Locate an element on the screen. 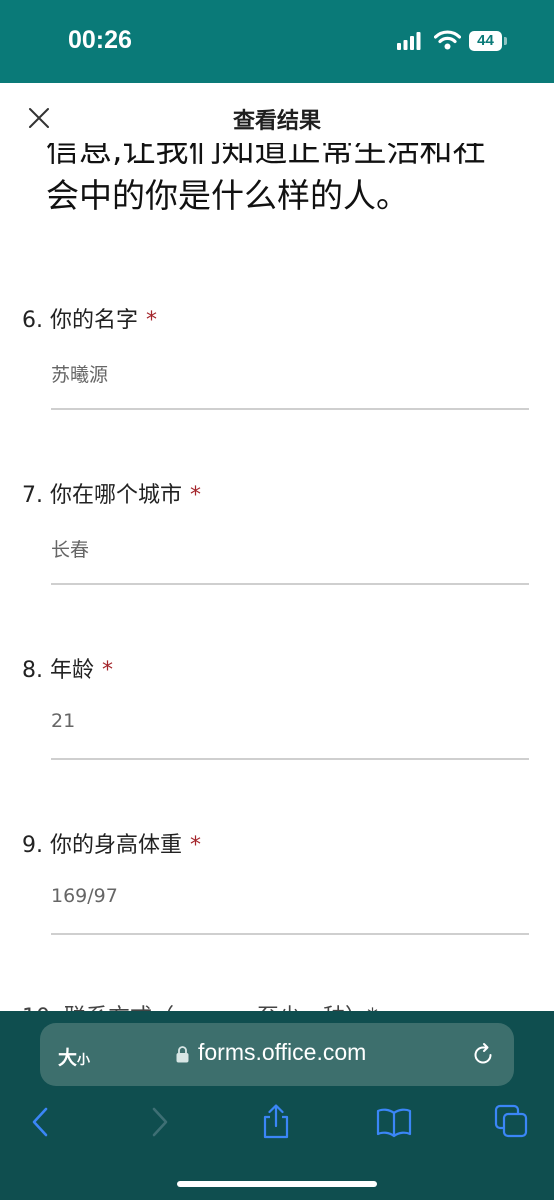 The image size is (554, 1200). top-nav: 查看结果 is located at coordinates (277, 113).